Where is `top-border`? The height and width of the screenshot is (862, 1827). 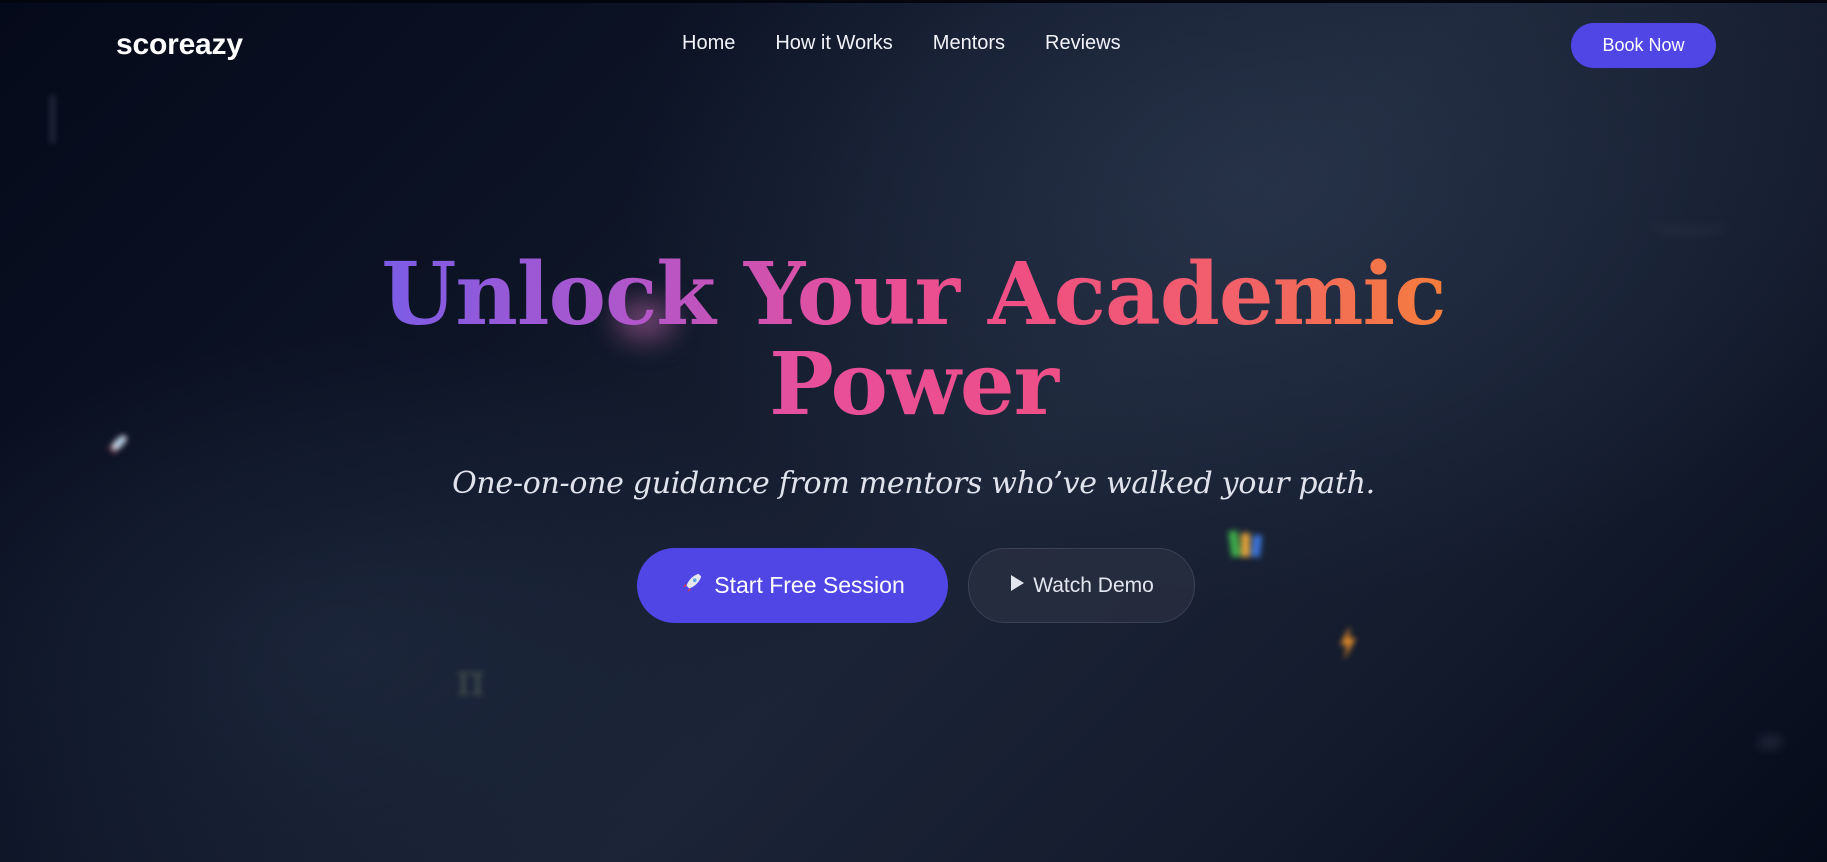
top-border is located at coordinates (913, 1).